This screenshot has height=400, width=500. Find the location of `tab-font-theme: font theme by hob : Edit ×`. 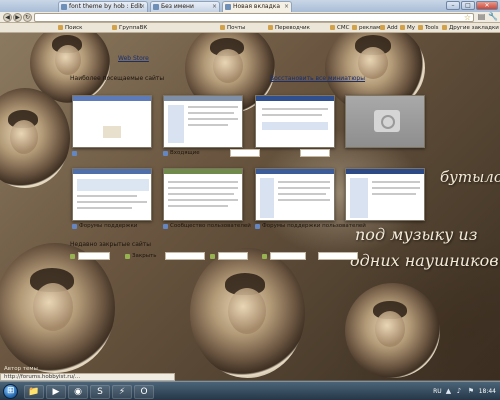

tab-font-theme: font theme by hob : Edit × is located at coordinates (103, 6).